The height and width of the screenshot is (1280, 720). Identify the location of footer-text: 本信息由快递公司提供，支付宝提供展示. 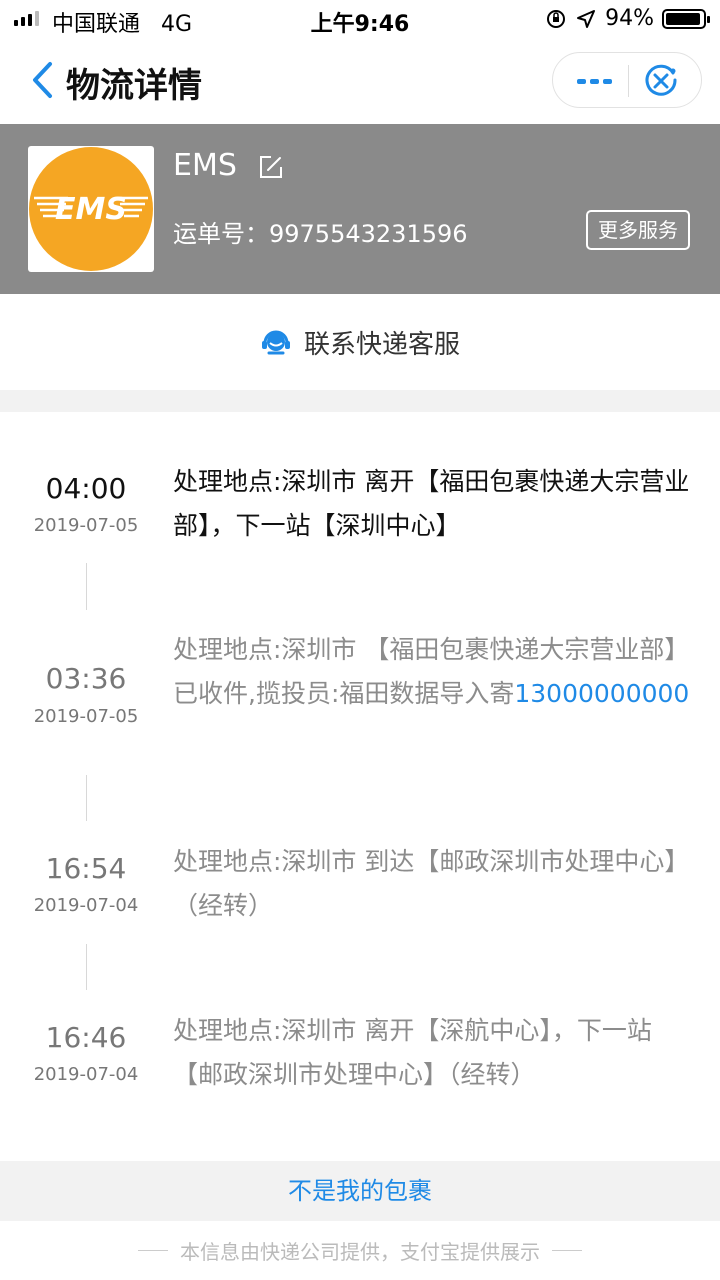
(360, 1252).